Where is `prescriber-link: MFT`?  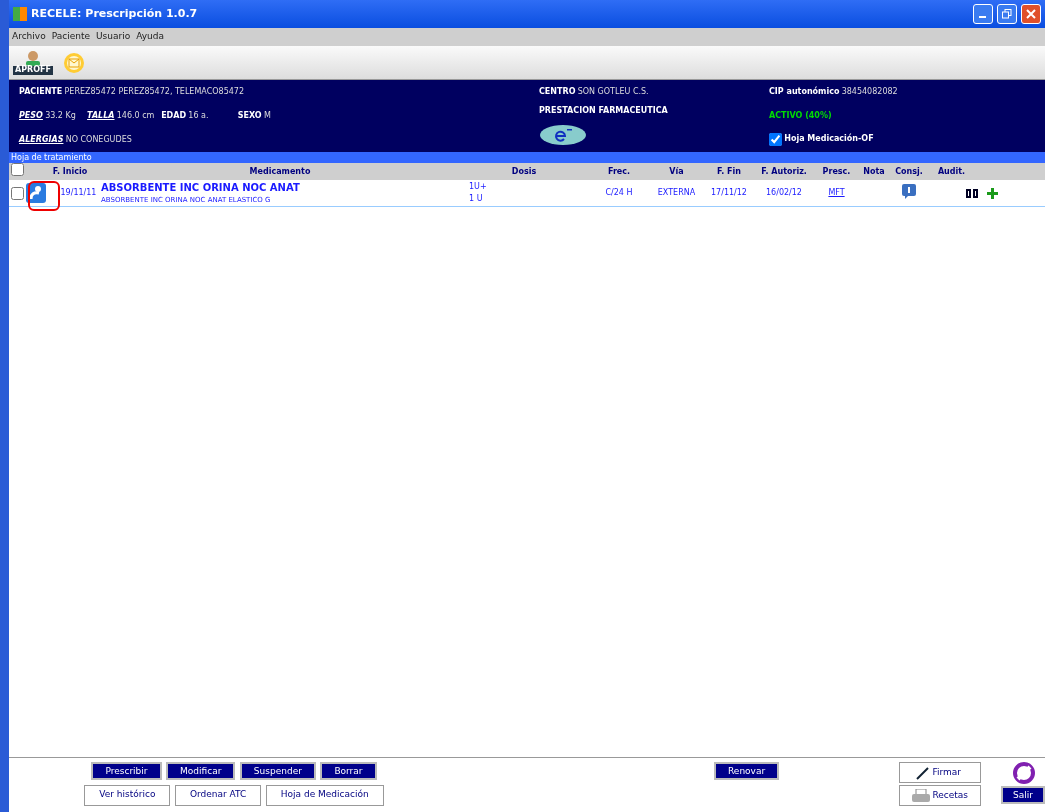
prescriber-link: MFT is located at coordinates (836, 192).